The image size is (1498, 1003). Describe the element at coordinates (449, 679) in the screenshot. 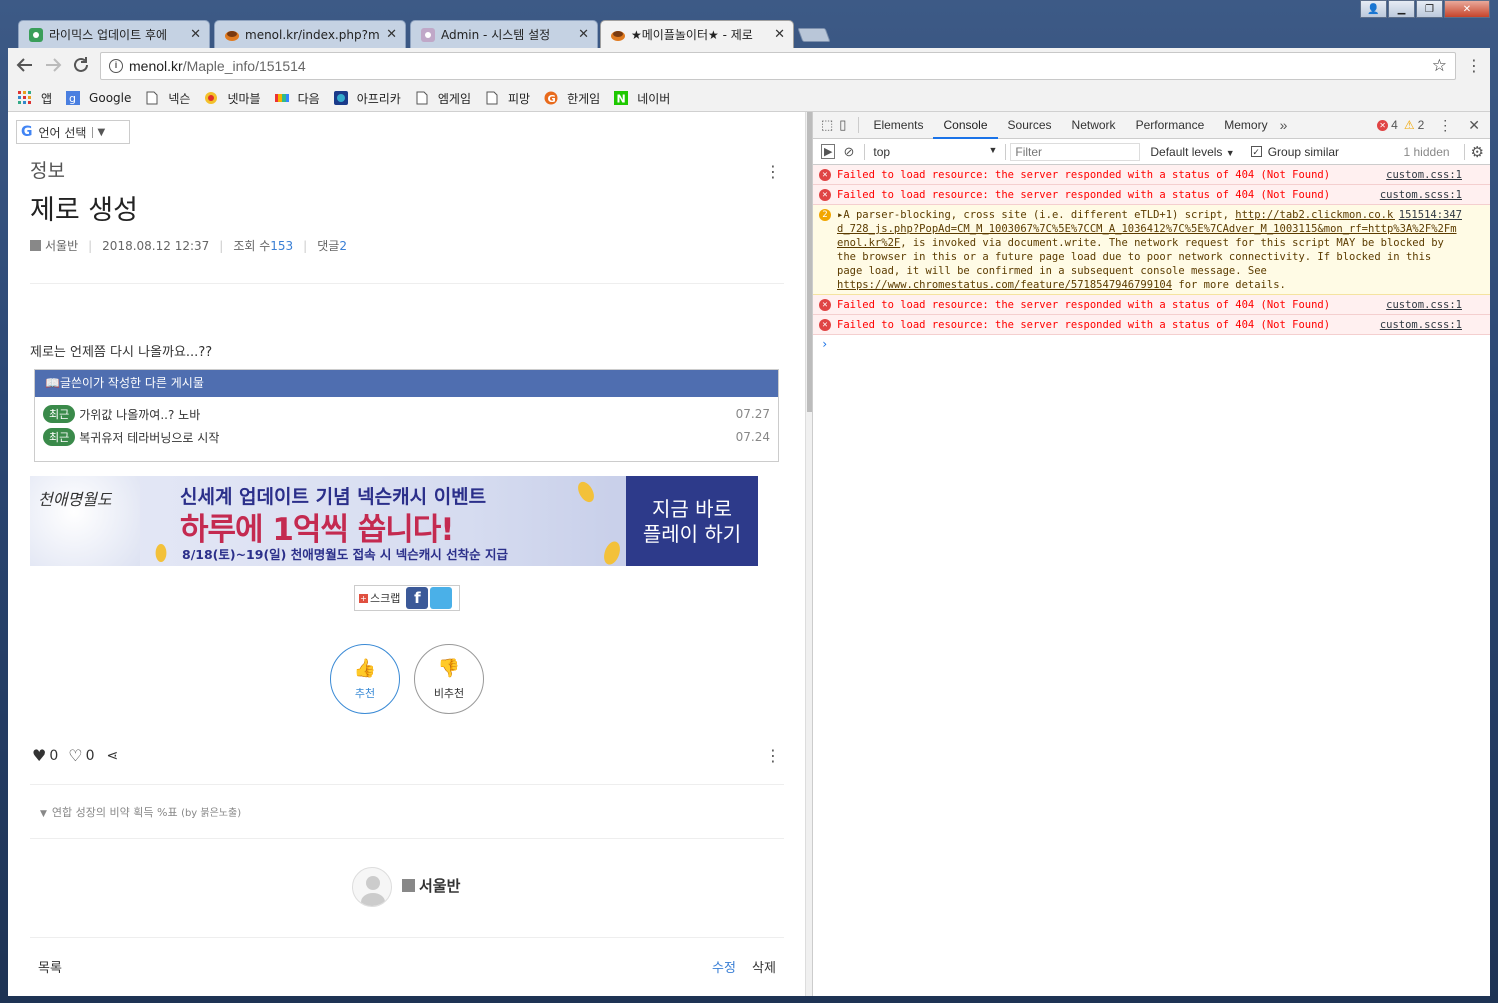

I see `not-recommend-button: 👎 비추천` at that location.